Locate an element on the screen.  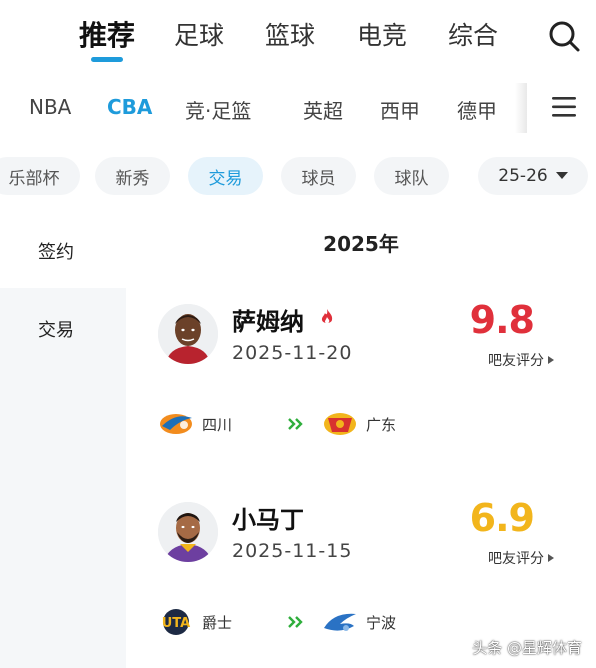
league-premier: 英超 is located at coordinates (323, 109).